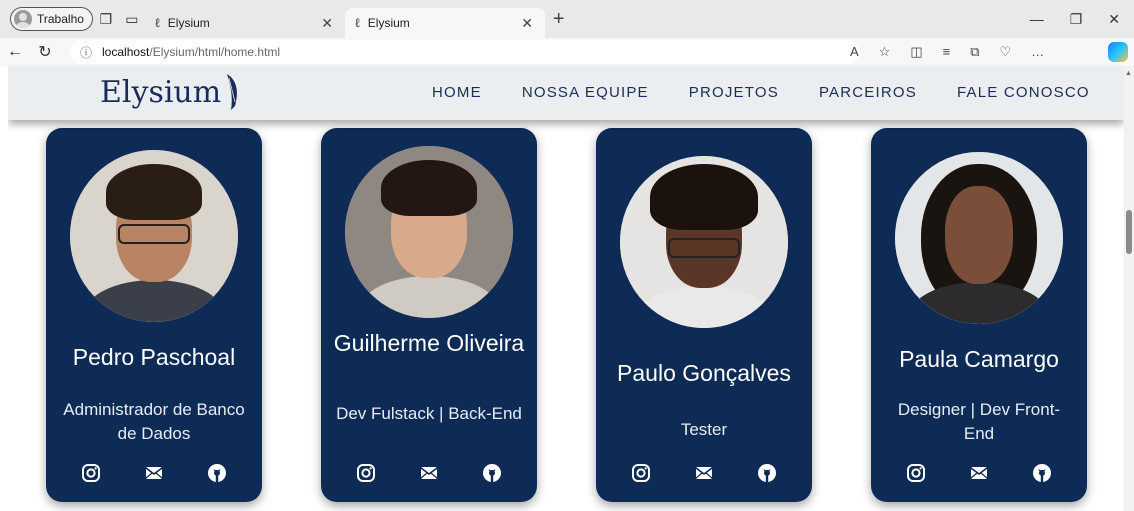 Image resolution: width=1134 pixels, height=511 pixels. I want to click on member-role: Dev Fulstack | Back-End, so click(429, 413).